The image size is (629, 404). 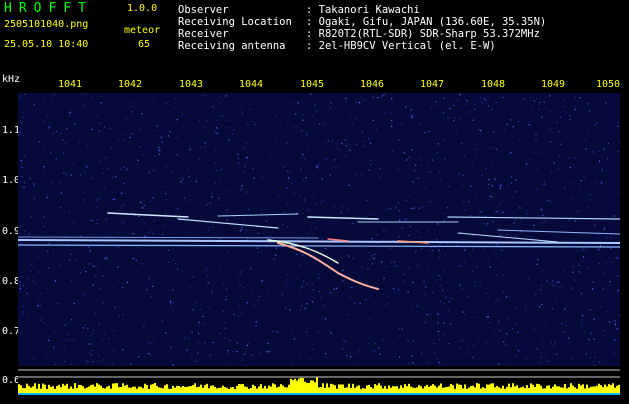 I want to click on freq-tick: 1047, so click(x=432, y=84).